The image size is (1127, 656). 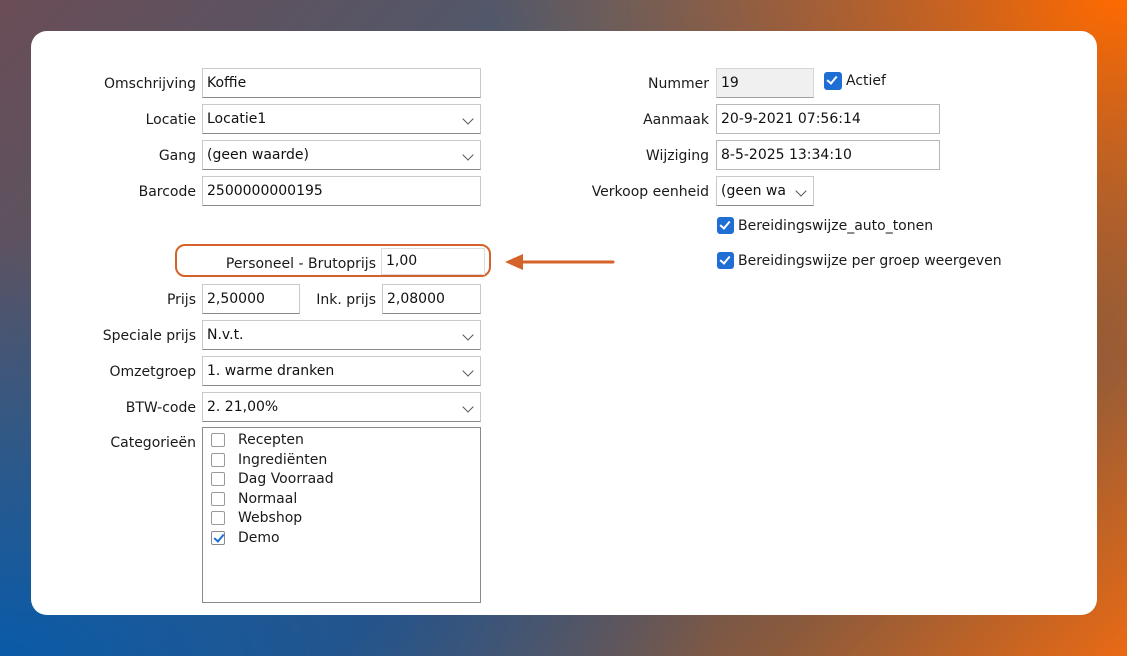 I want to click on btw-code-value: 2. 21,00%, so click(x=243, y=407).